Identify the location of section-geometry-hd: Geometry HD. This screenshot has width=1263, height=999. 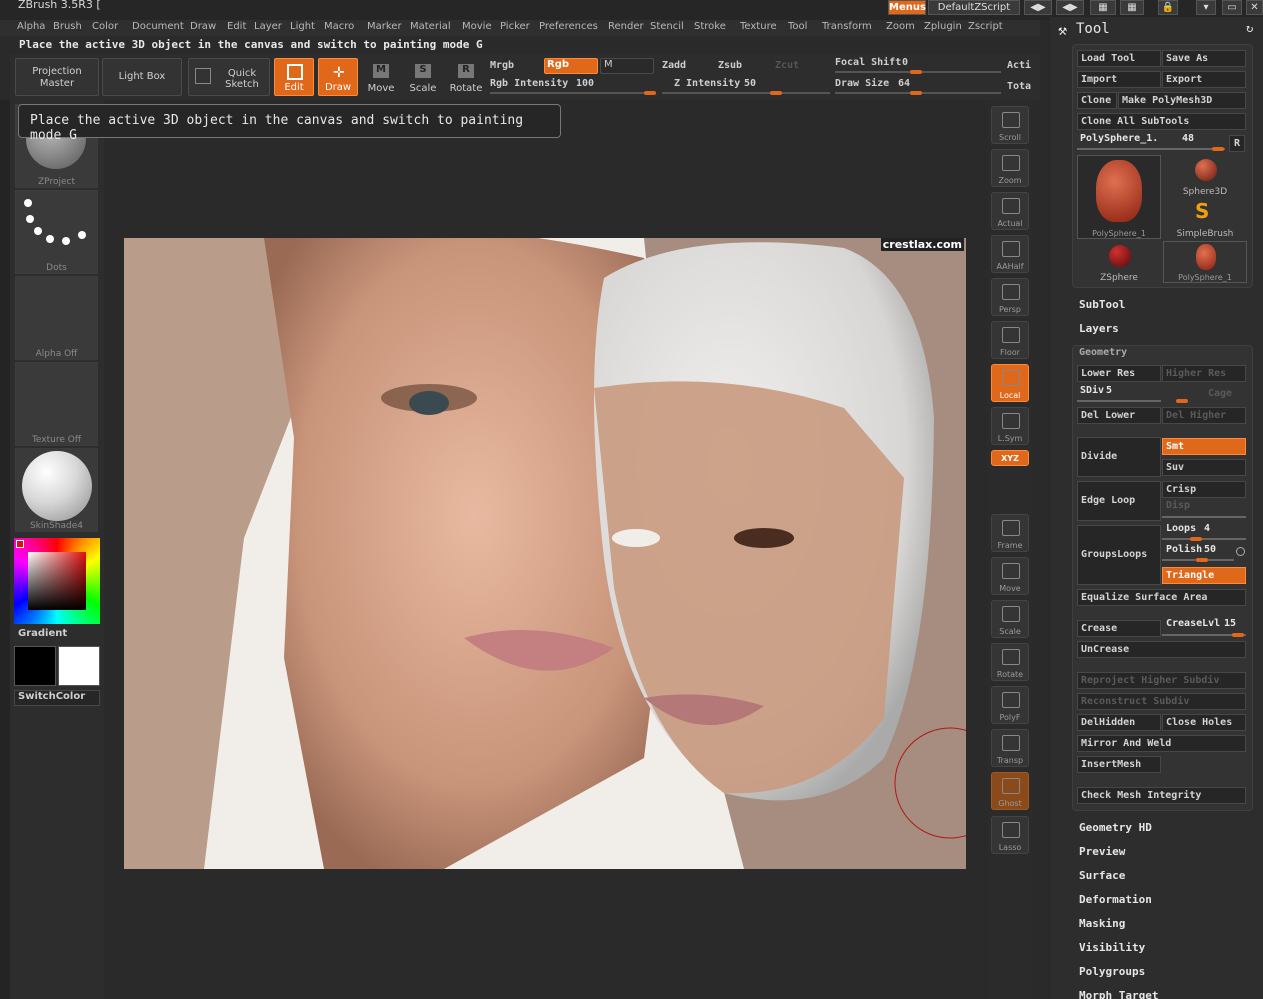
(1115, 827).